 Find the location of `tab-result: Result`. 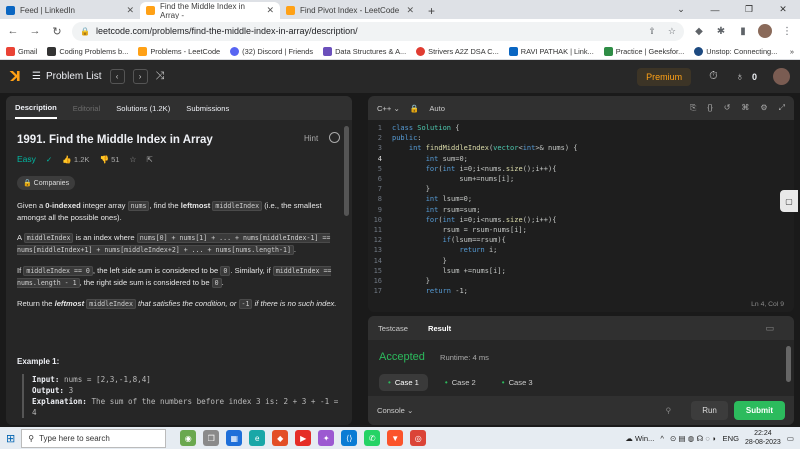

tab-result: Result is located at coordinates (439, 328).